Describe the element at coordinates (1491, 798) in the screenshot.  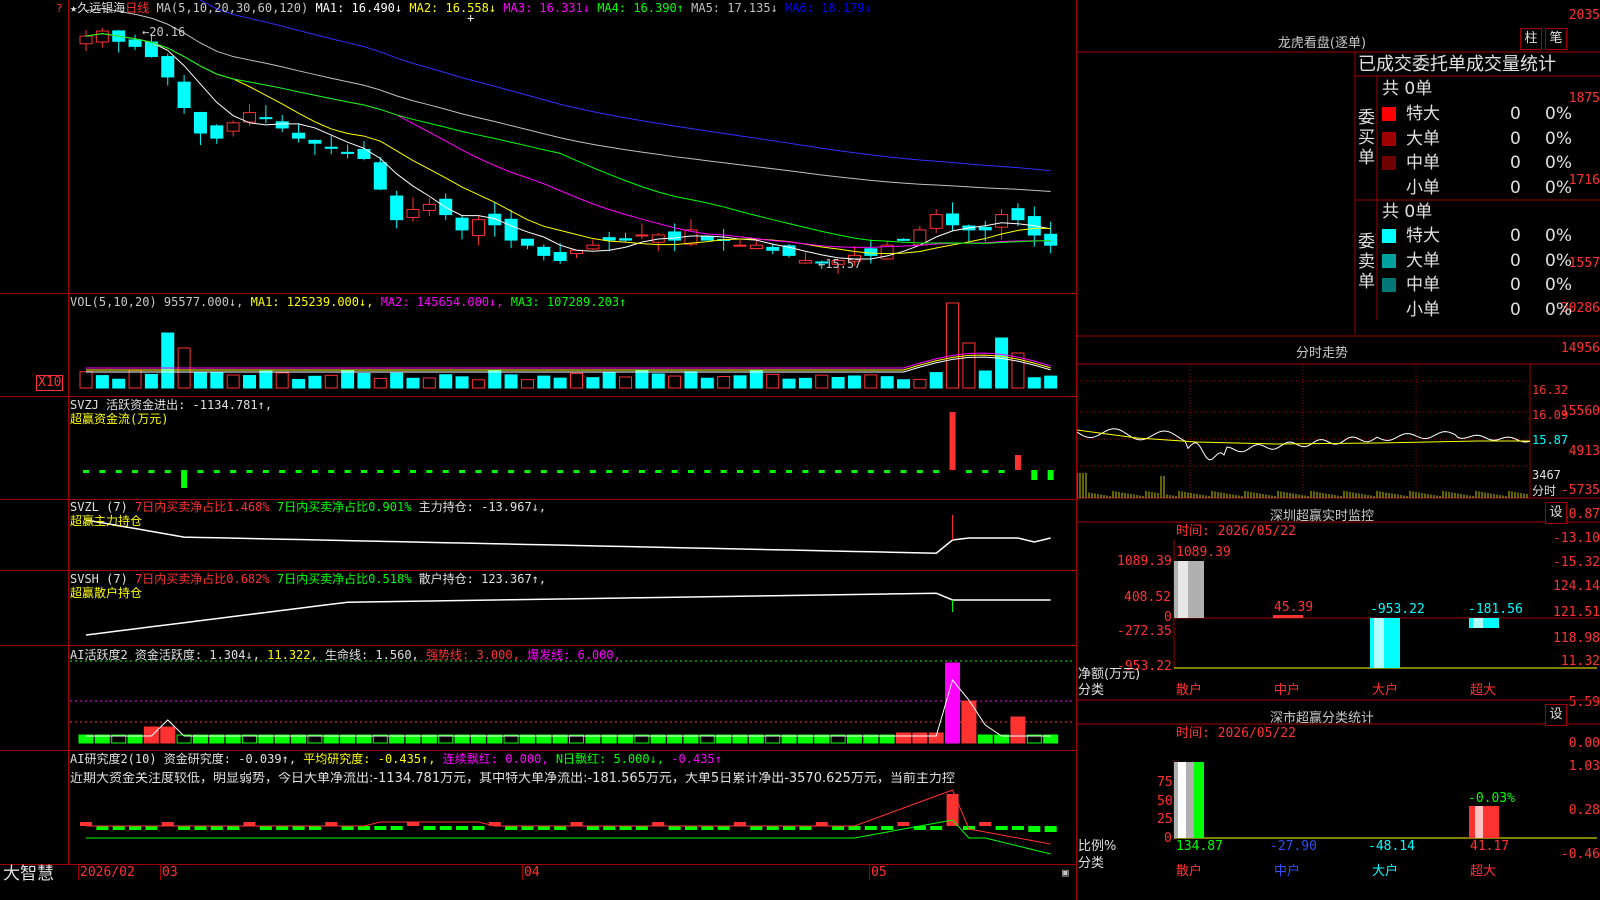
I see `class-top-label: -0.03%` at that location.